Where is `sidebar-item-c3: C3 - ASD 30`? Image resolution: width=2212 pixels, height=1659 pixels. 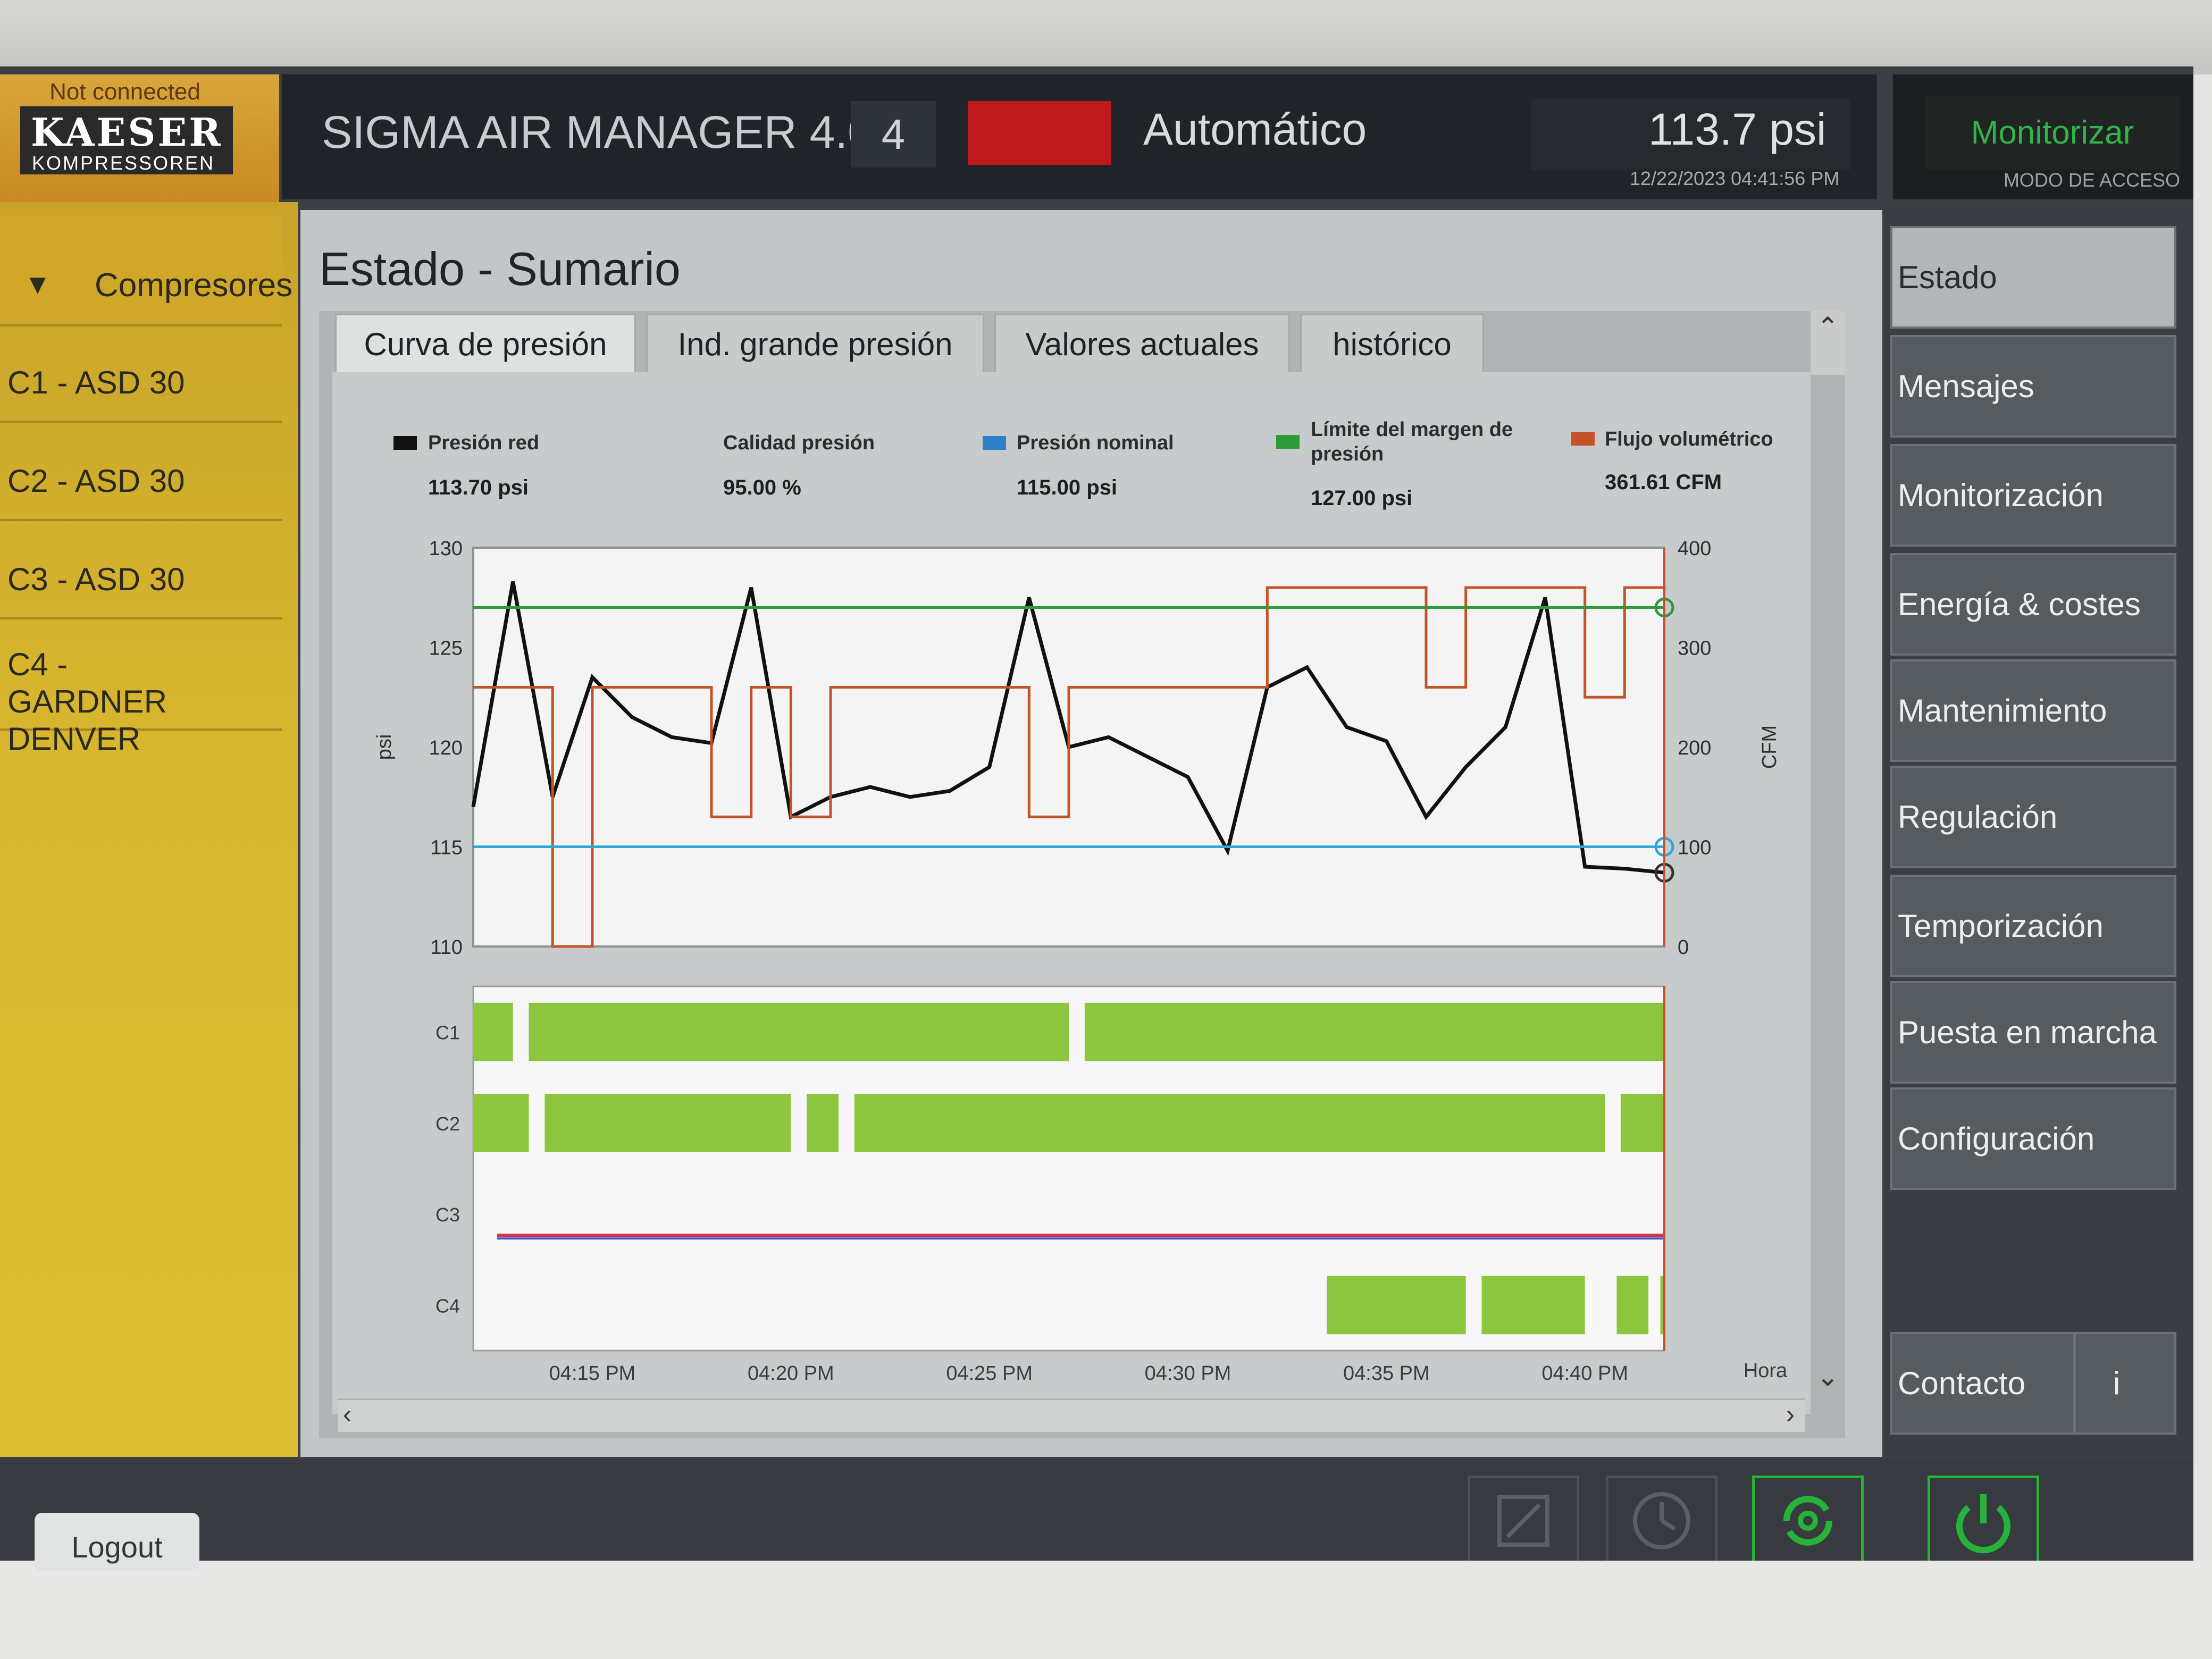
sidebar-item-c3: C3 - ASD 30 is located at coordinates (141, 571).